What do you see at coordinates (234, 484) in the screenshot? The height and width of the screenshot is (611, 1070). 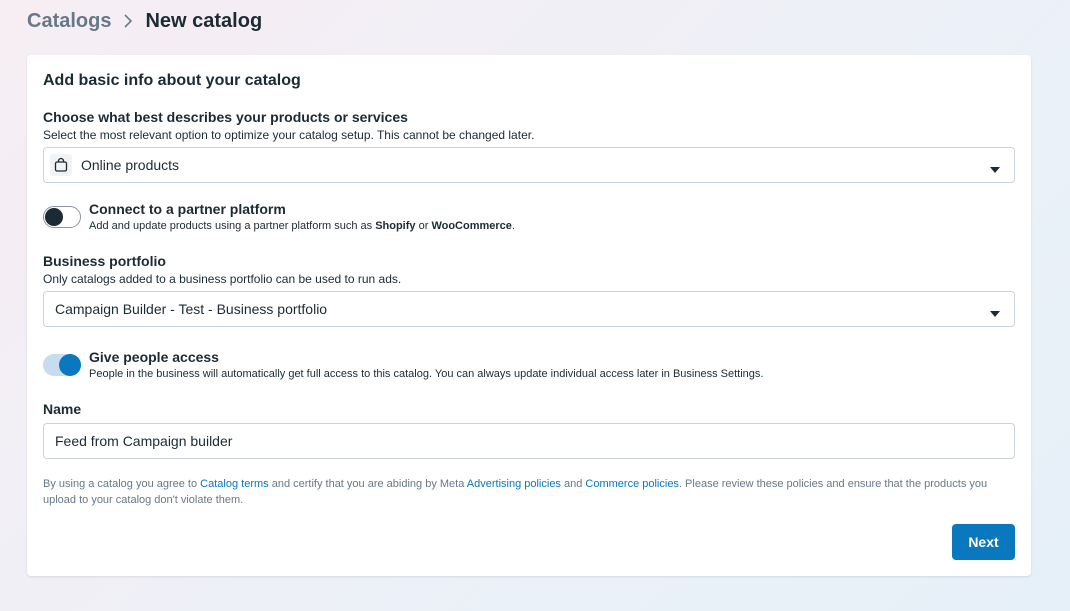 I see `catalog-terms-link: Catalog terms` at bounding box center [234, 484].